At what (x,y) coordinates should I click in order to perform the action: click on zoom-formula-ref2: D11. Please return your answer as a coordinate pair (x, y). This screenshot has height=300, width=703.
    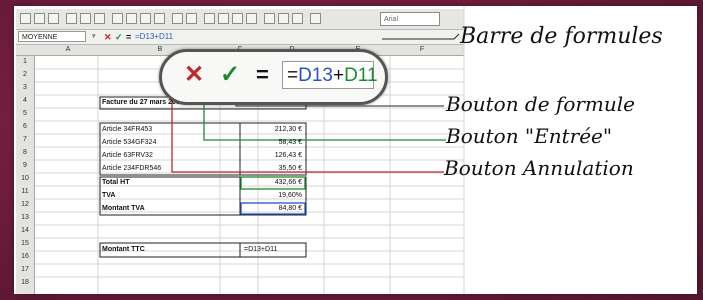
    Looking at the image, I should click on (361, 75).